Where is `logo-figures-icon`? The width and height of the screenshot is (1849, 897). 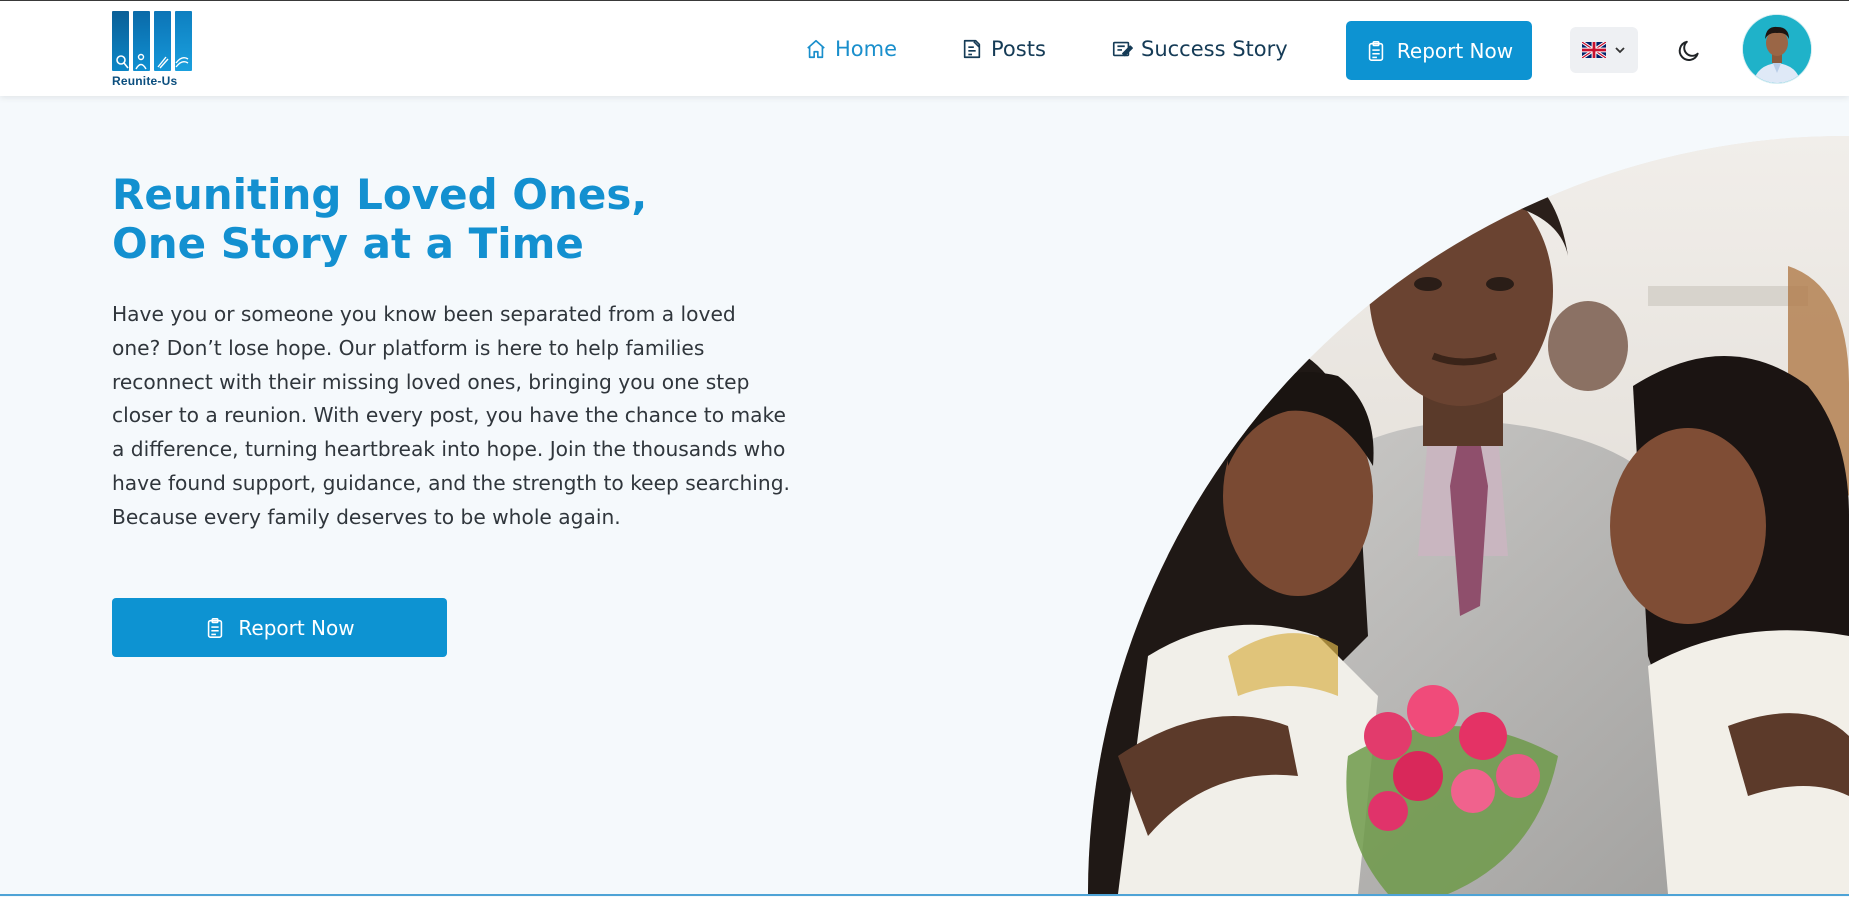 logo-figures-icon is located at coordinates (152, 61).